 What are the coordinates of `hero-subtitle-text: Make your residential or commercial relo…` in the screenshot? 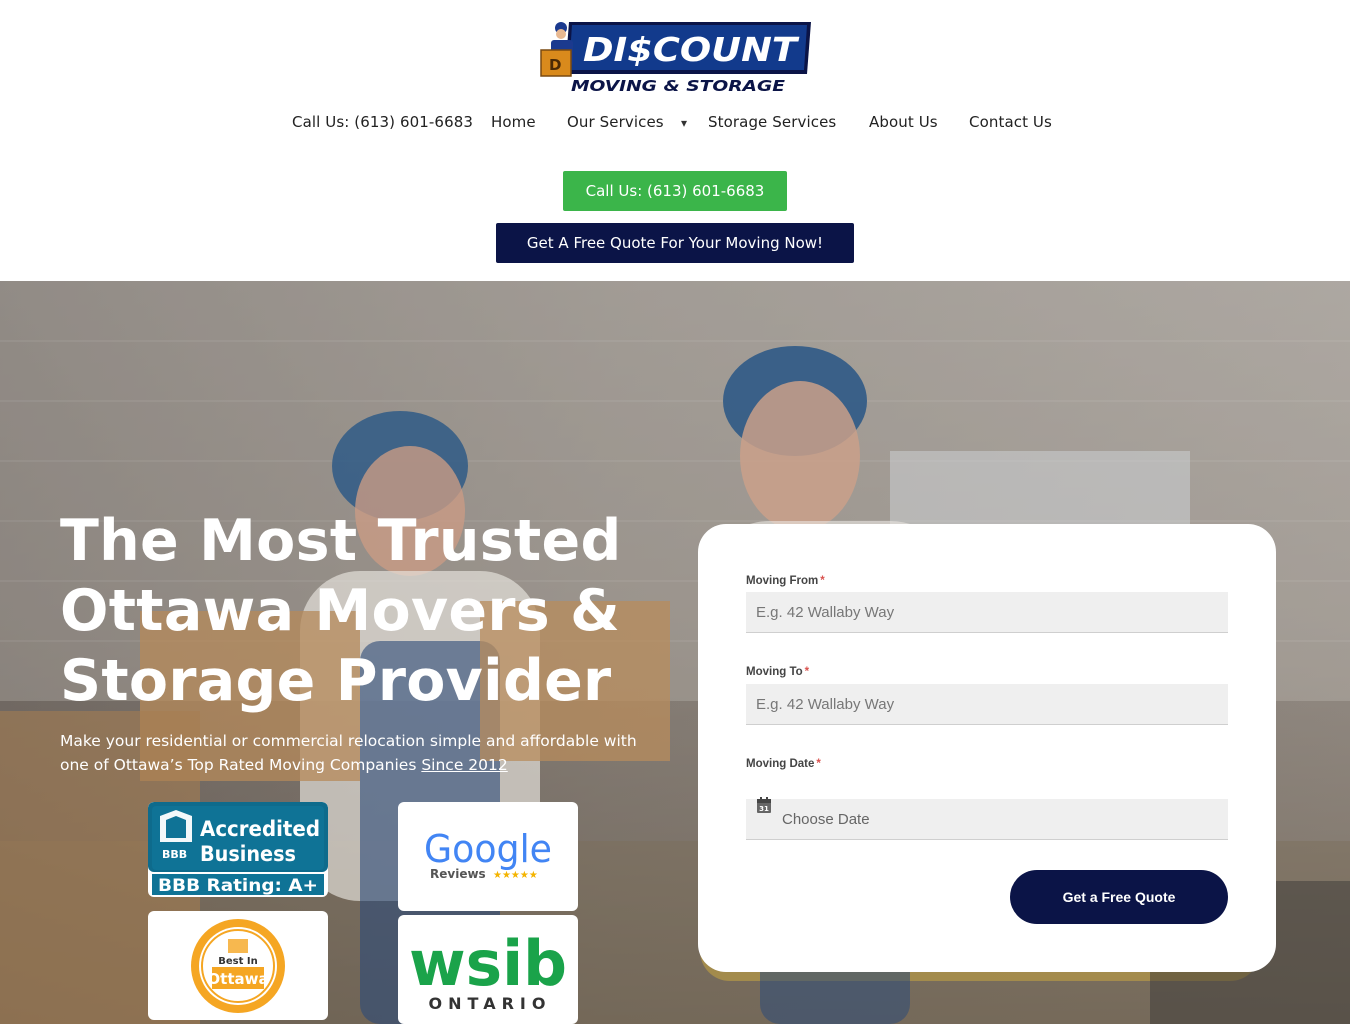 It's located at (348, 753).